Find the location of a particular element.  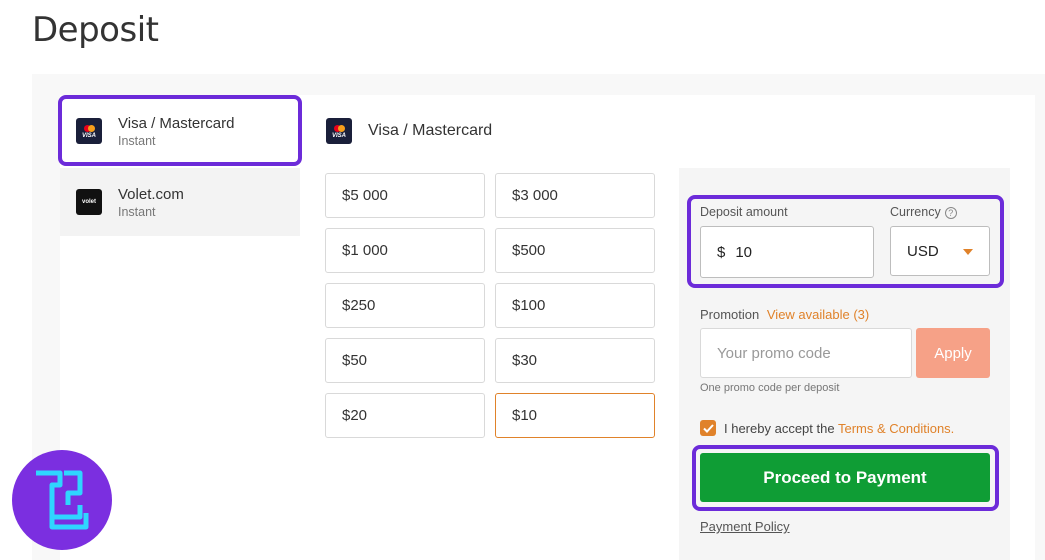

currency-value: USD is located at coordinates (923, 251).